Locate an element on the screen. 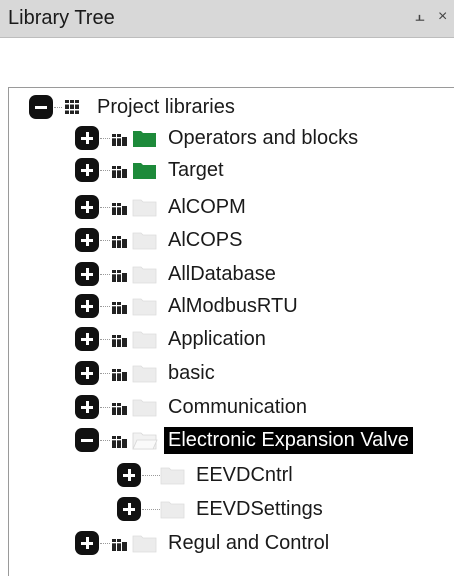  tree-item: basic is located at coordinates (147, 373).